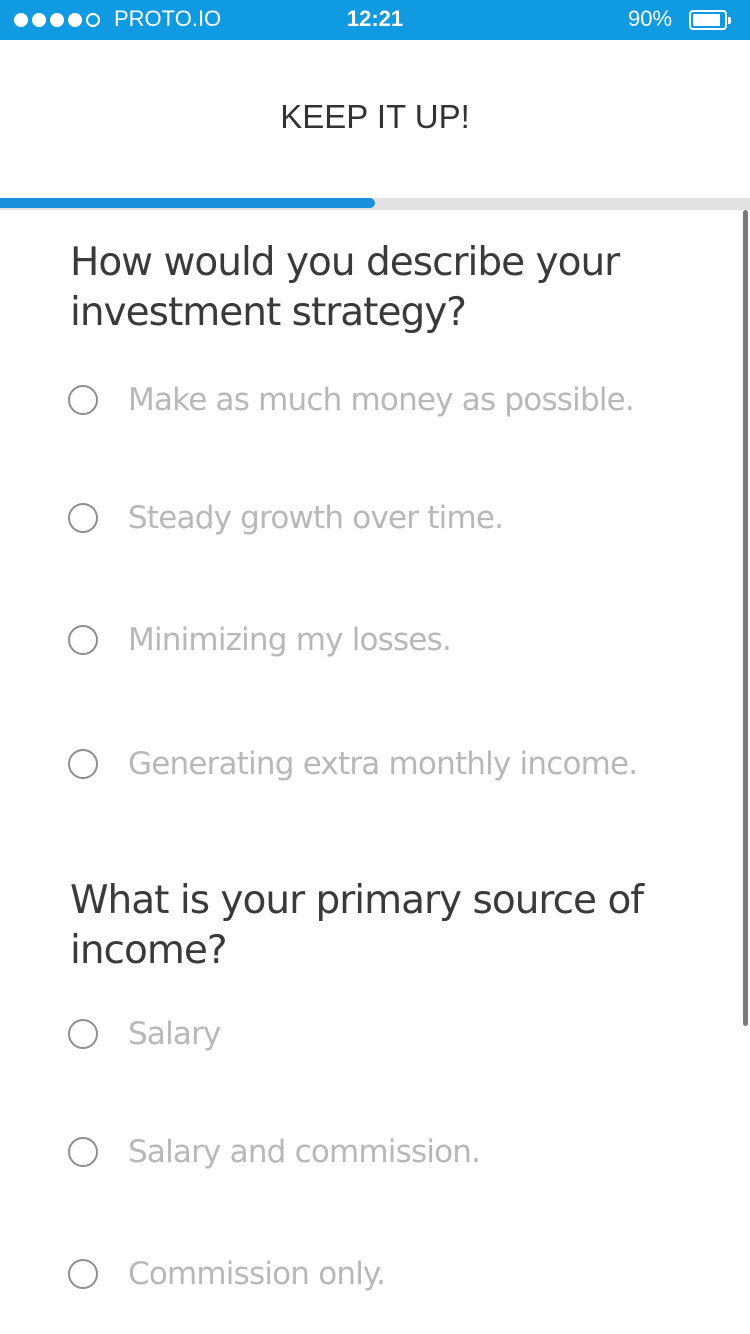 The width and height of the screenshot is (750, 1334). I want to click on page-header: KEEP IT UP!, so click(375, 119).